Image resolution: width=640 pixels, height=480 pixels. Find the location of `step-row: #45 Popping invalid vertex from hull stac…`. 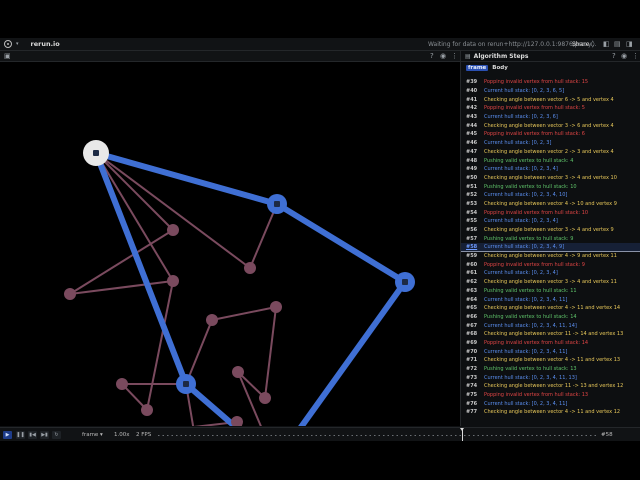

step-row: #45 Popping invalid vertex from hull stac… is located at coordinates (550, 134).